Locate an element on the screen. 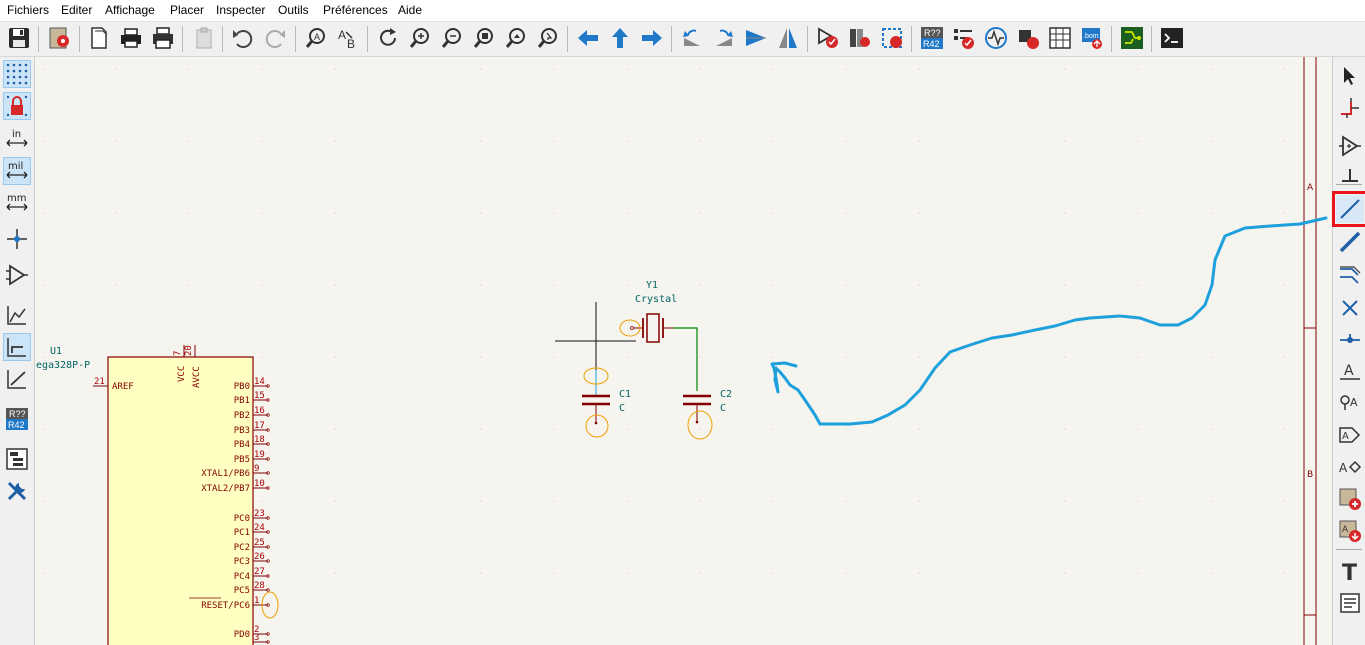 This screenshot has height=645, width=1365. menu-fichiers: Fichiers is located at coordinates (28, 10).